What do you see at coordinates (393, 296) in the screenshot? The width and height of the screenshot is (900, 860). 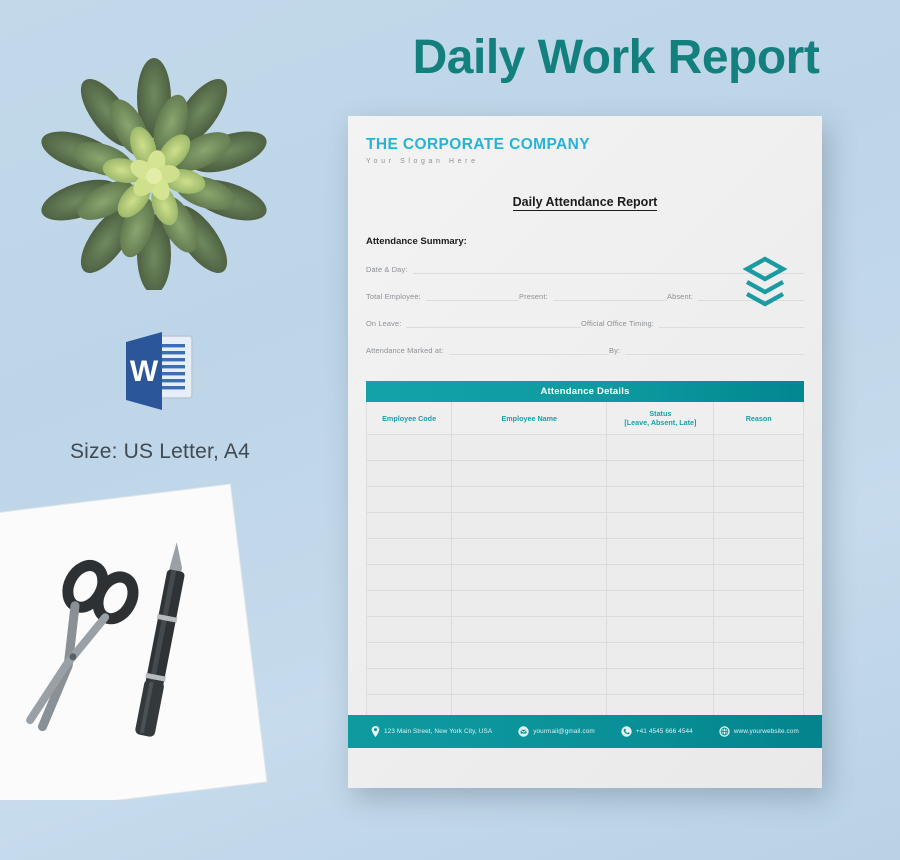 I see `field-label: Total Employee:` at bounding box center [393, 296].